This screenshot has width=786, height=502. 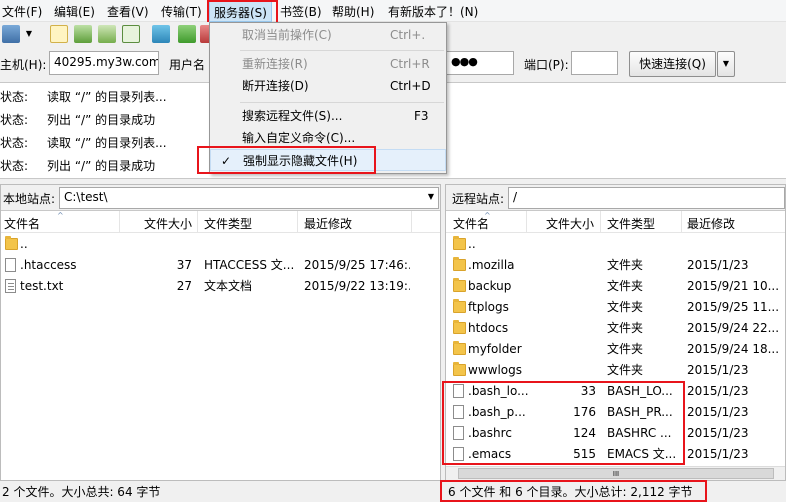 I want to click on local-path-text: C:\test\, so click(x=86, y=197).